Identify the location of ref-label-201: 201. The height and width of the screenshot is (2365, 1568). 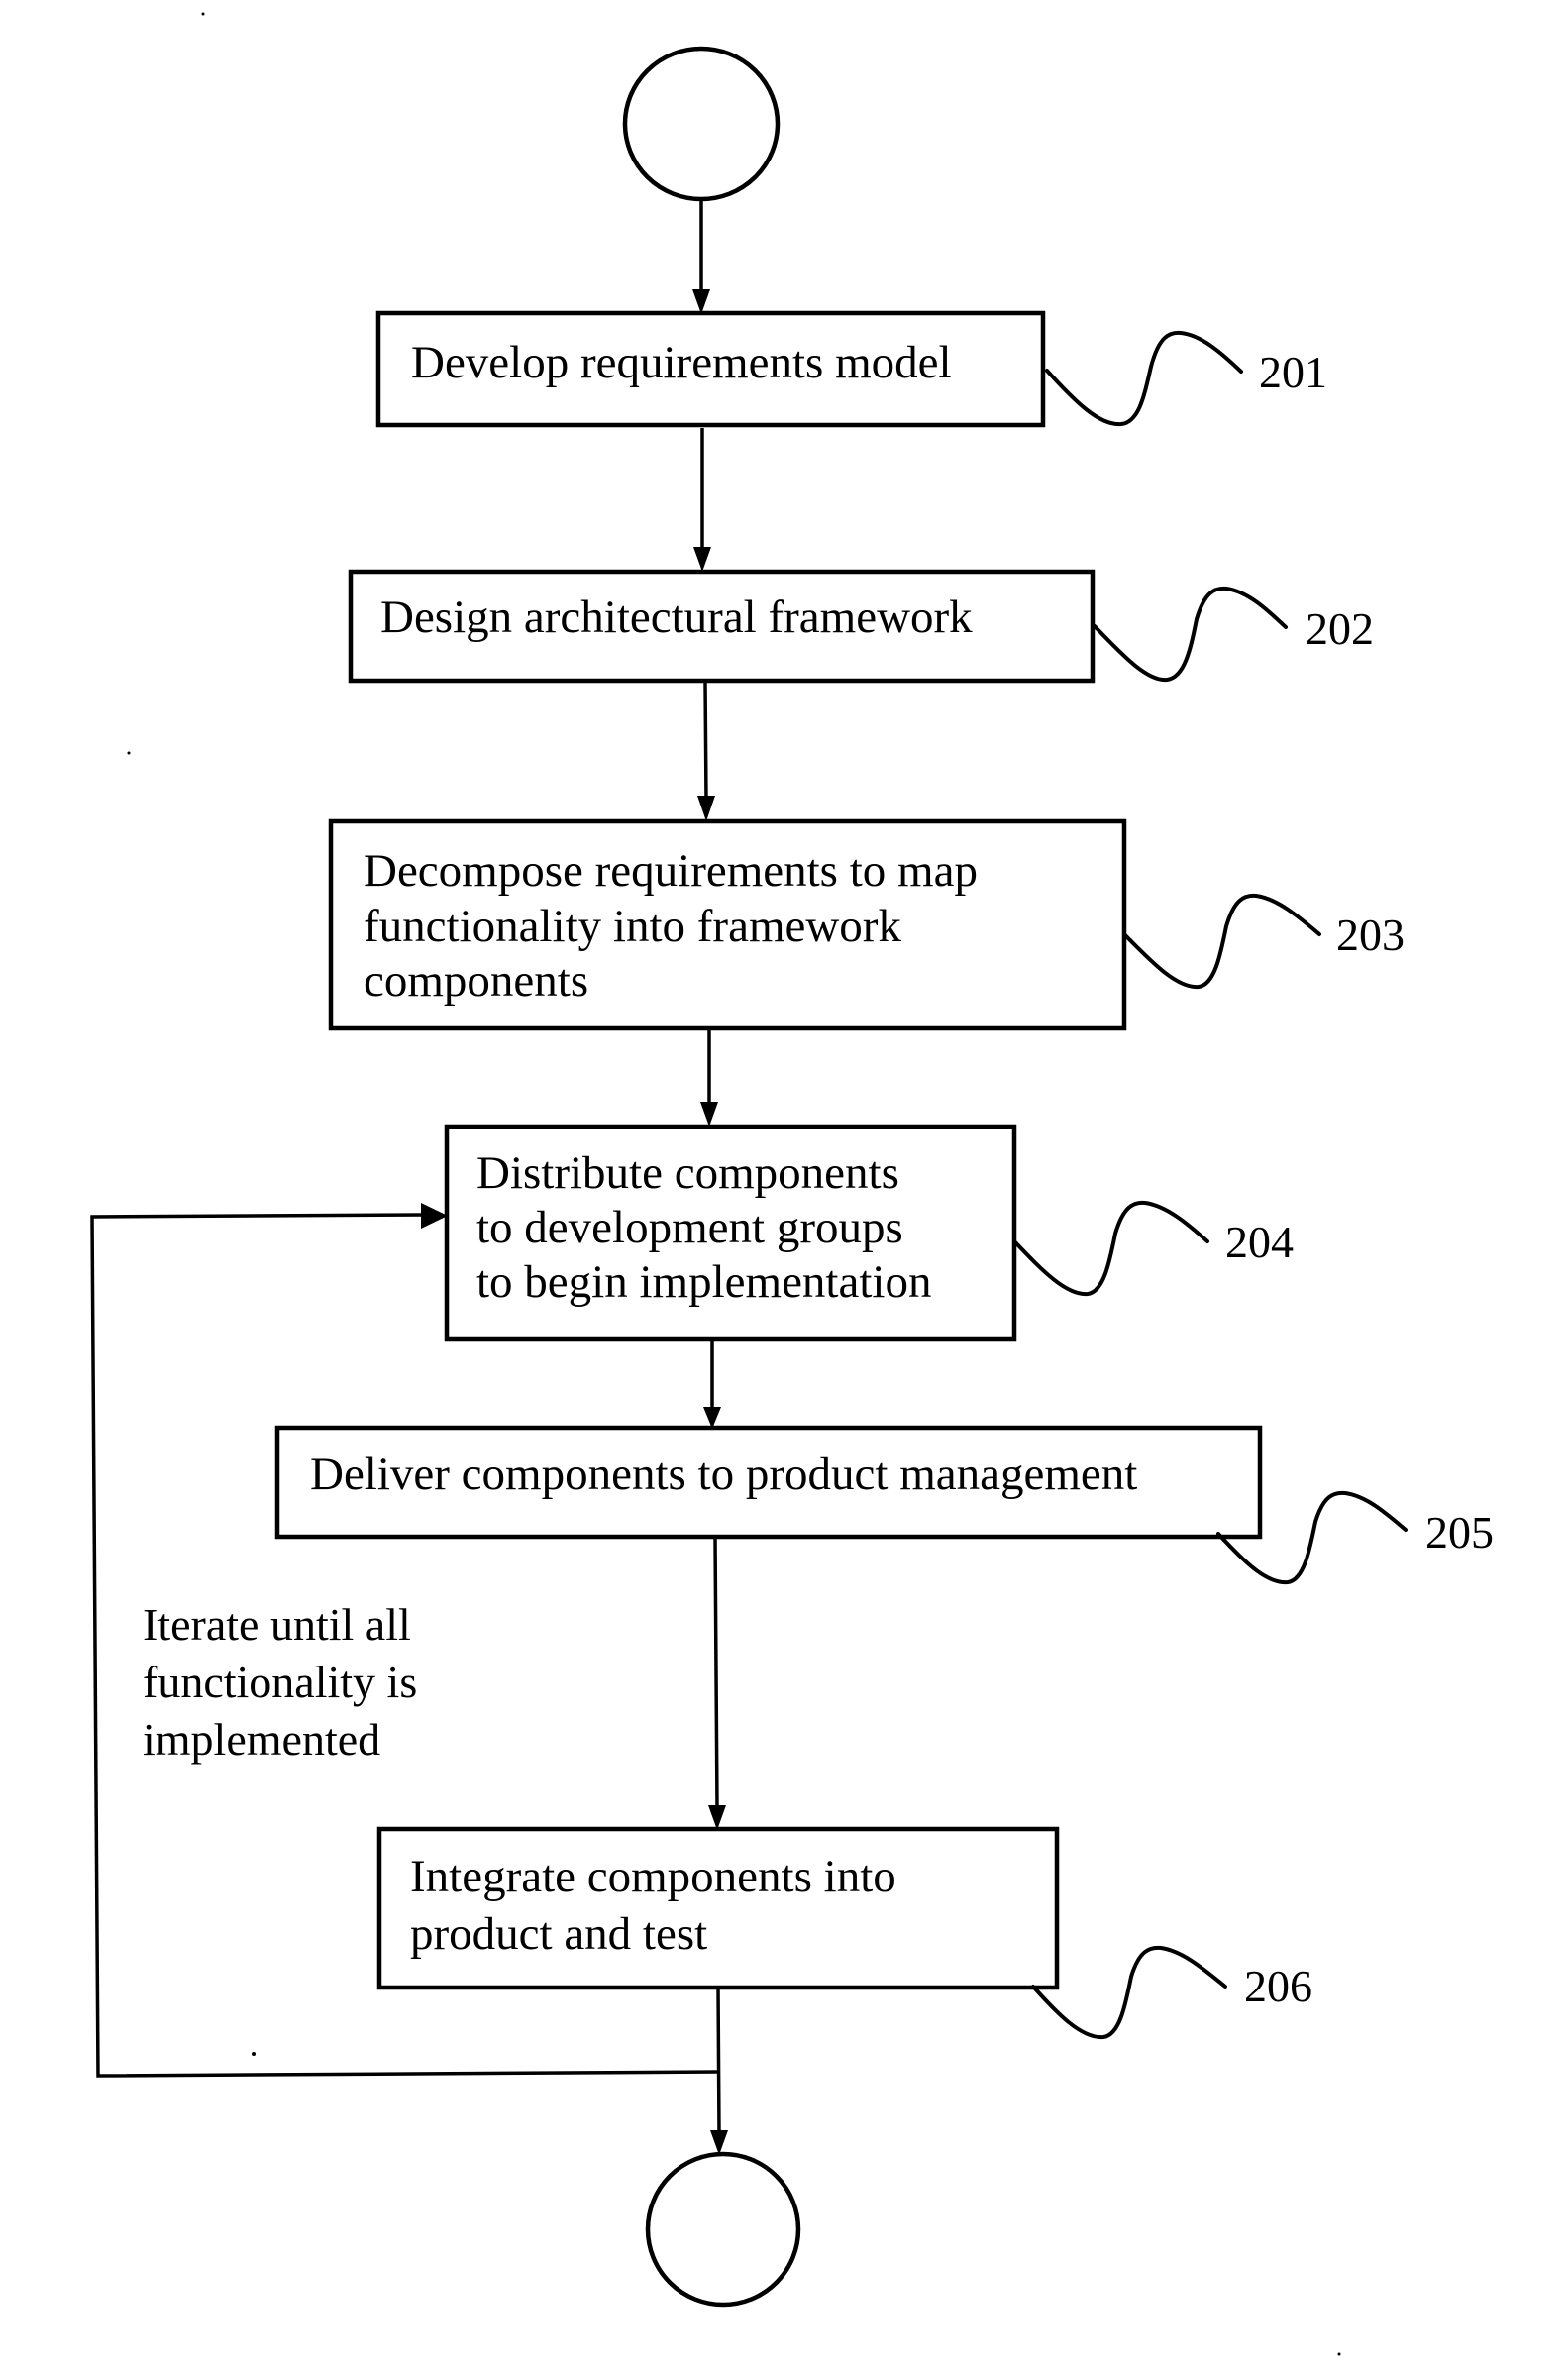
(1293, 372).